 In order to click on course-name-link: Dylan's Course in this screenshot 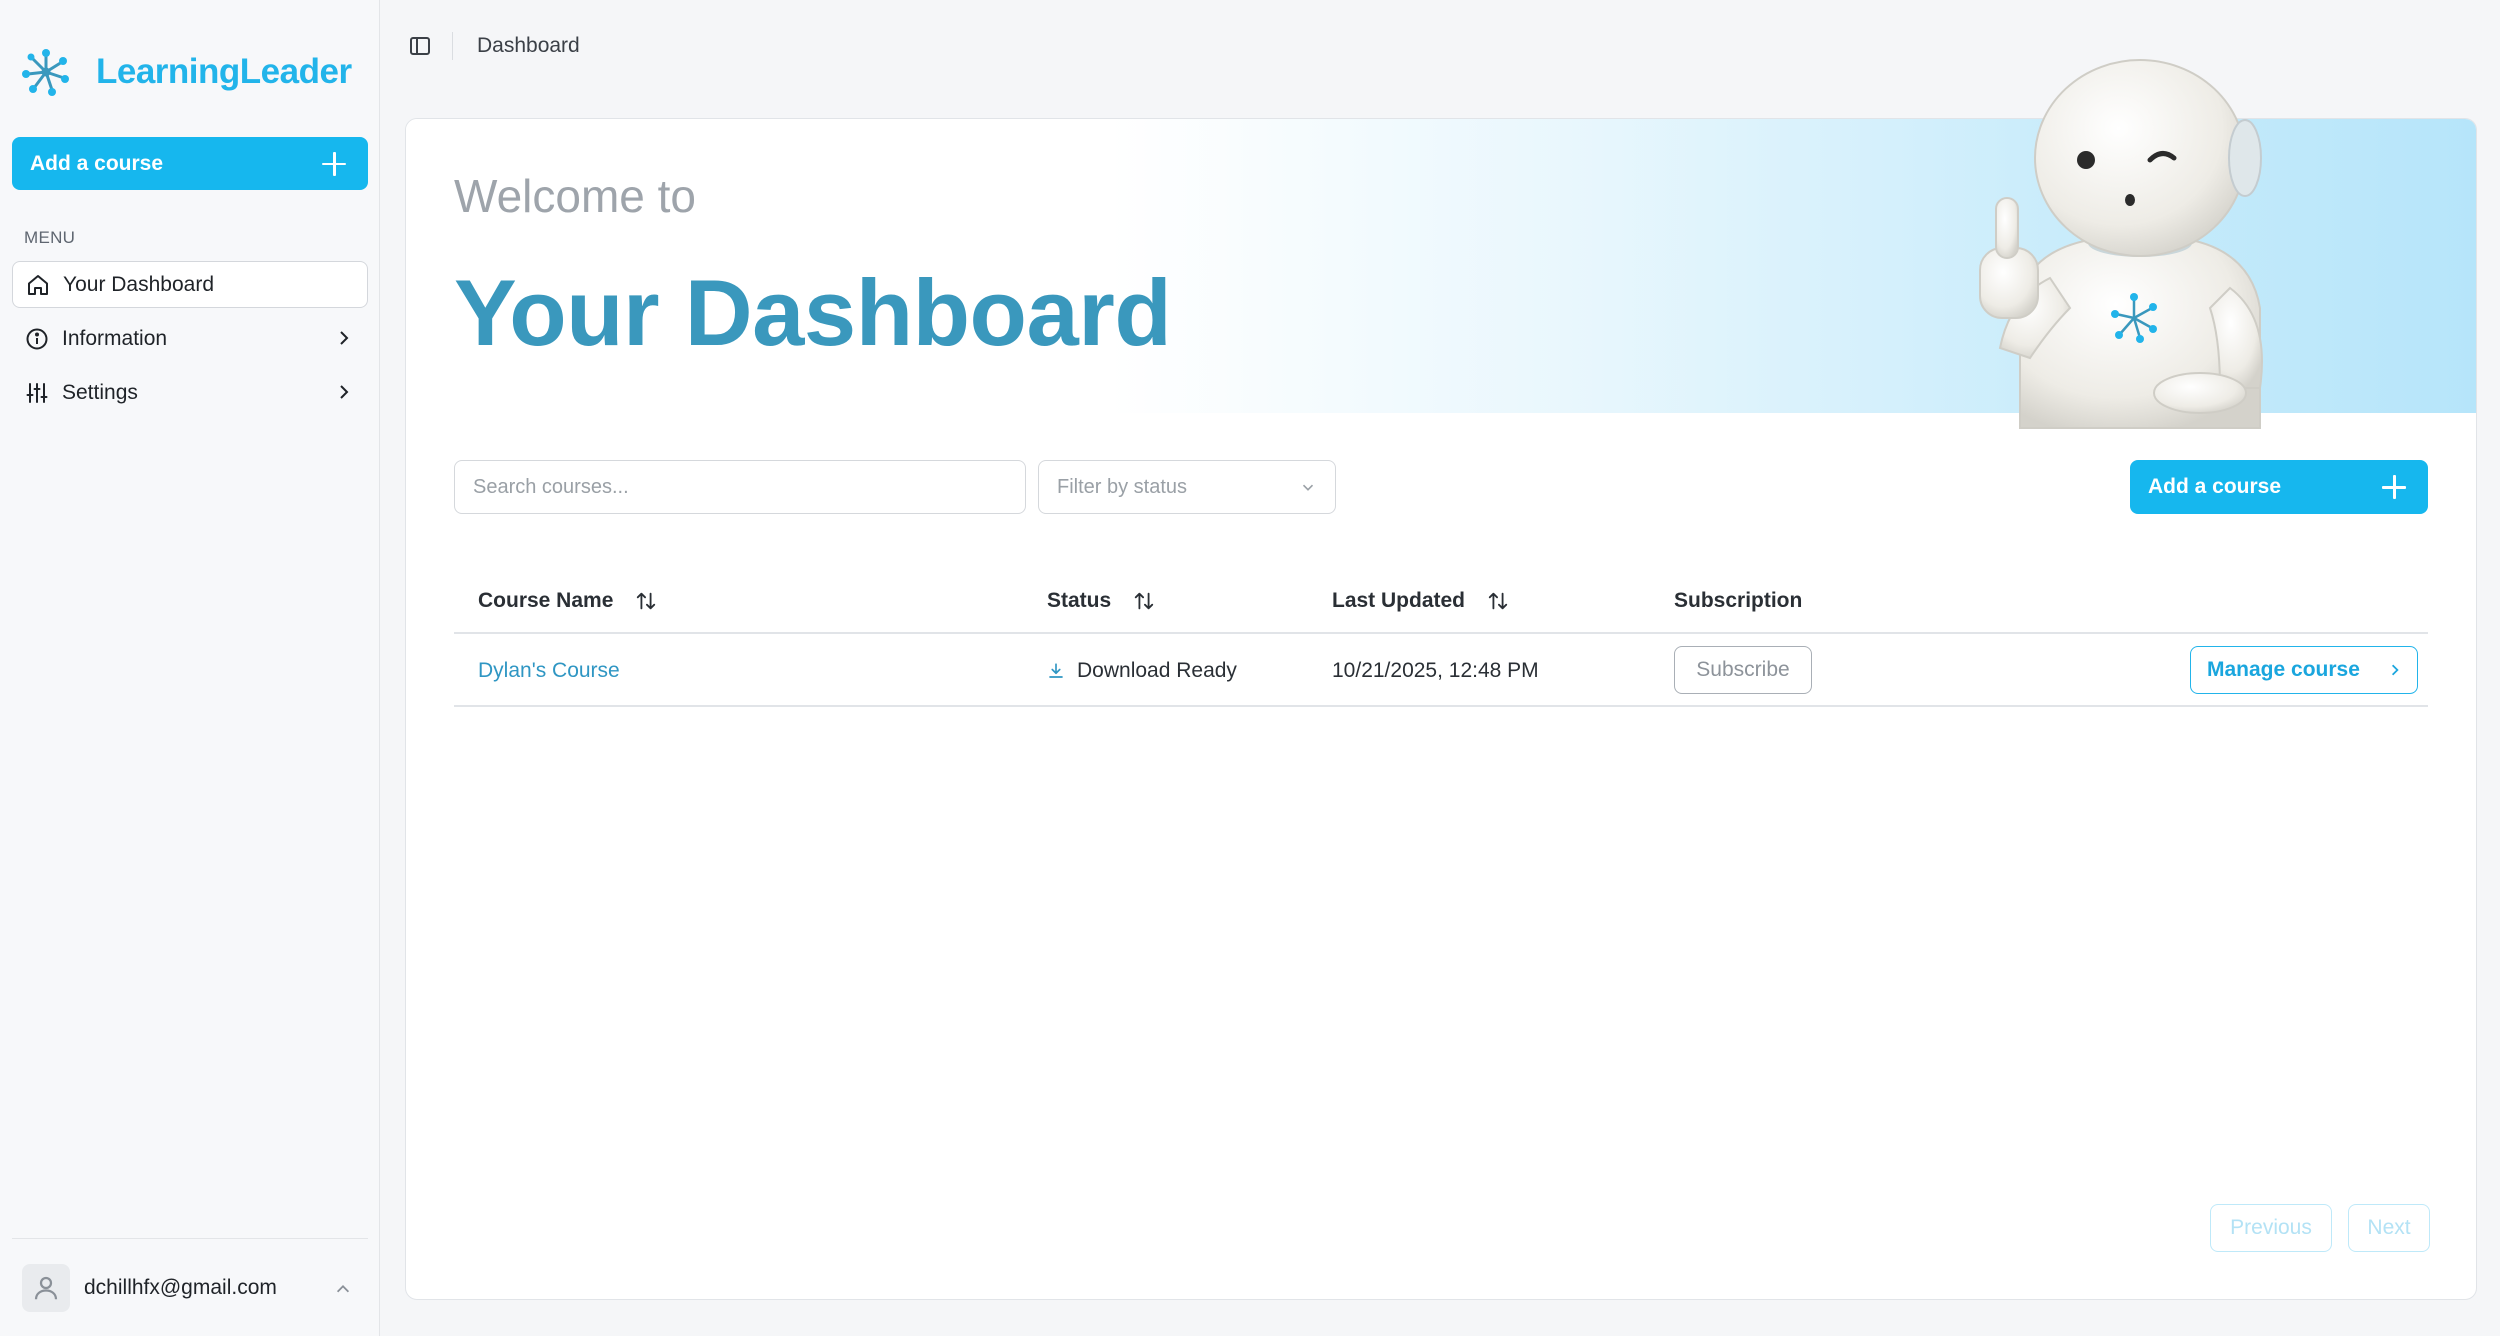, I will do `click(549, 671)`.